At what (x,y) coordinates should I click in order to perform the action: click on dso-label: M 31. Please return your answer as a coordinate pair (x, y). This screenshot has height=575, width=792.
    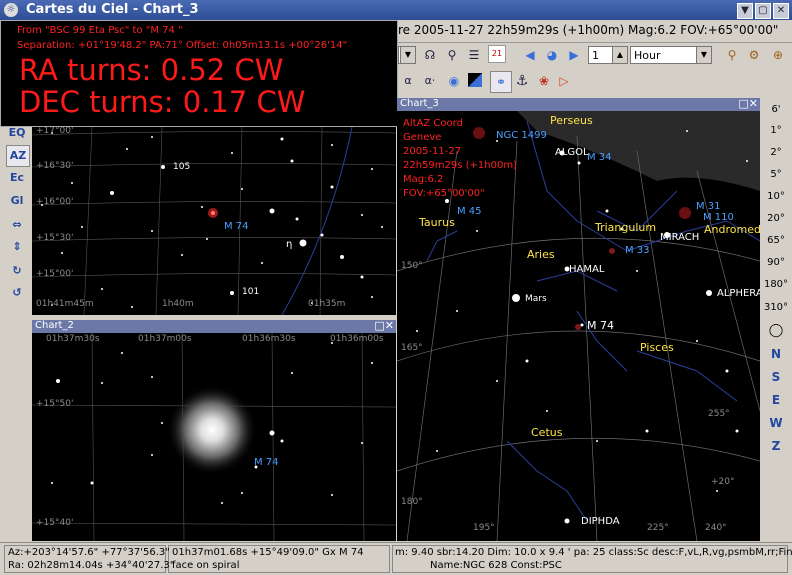
    Looking at the image, I should click on (708, 206).